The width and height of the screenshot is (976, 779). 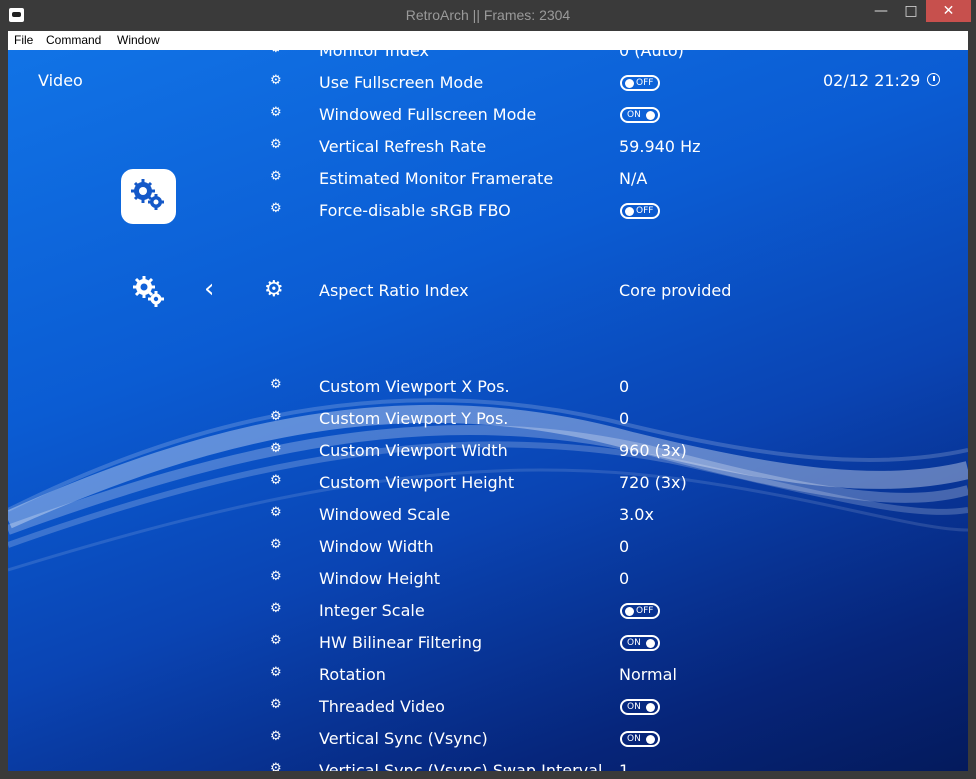 I want to click on setting-label: Custom Viewport Width, so click(x=413, y=450).